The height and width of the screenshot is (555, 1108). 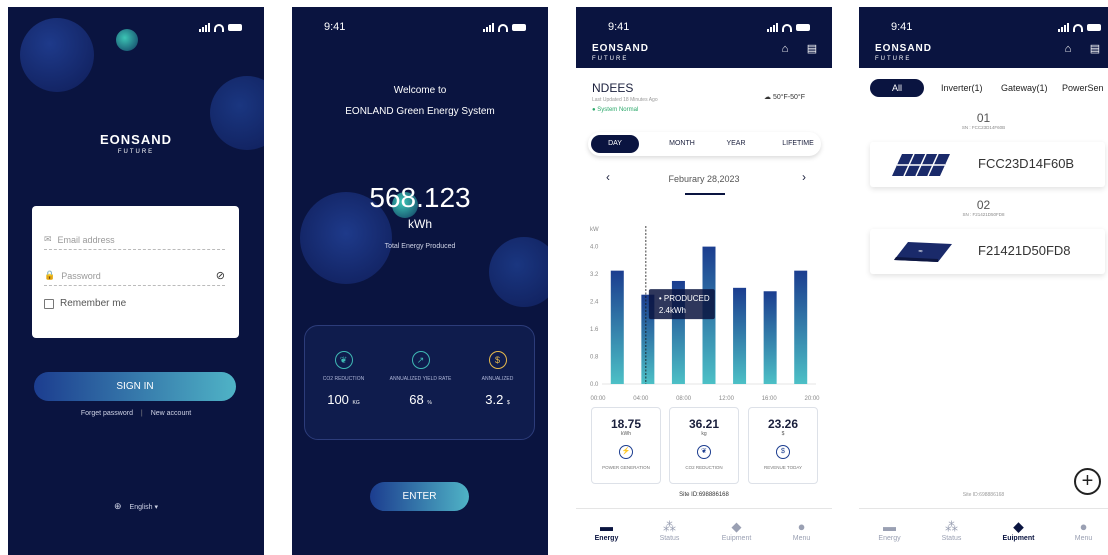 I want to click on card-unit: kWh, so click(x=626, y=434).